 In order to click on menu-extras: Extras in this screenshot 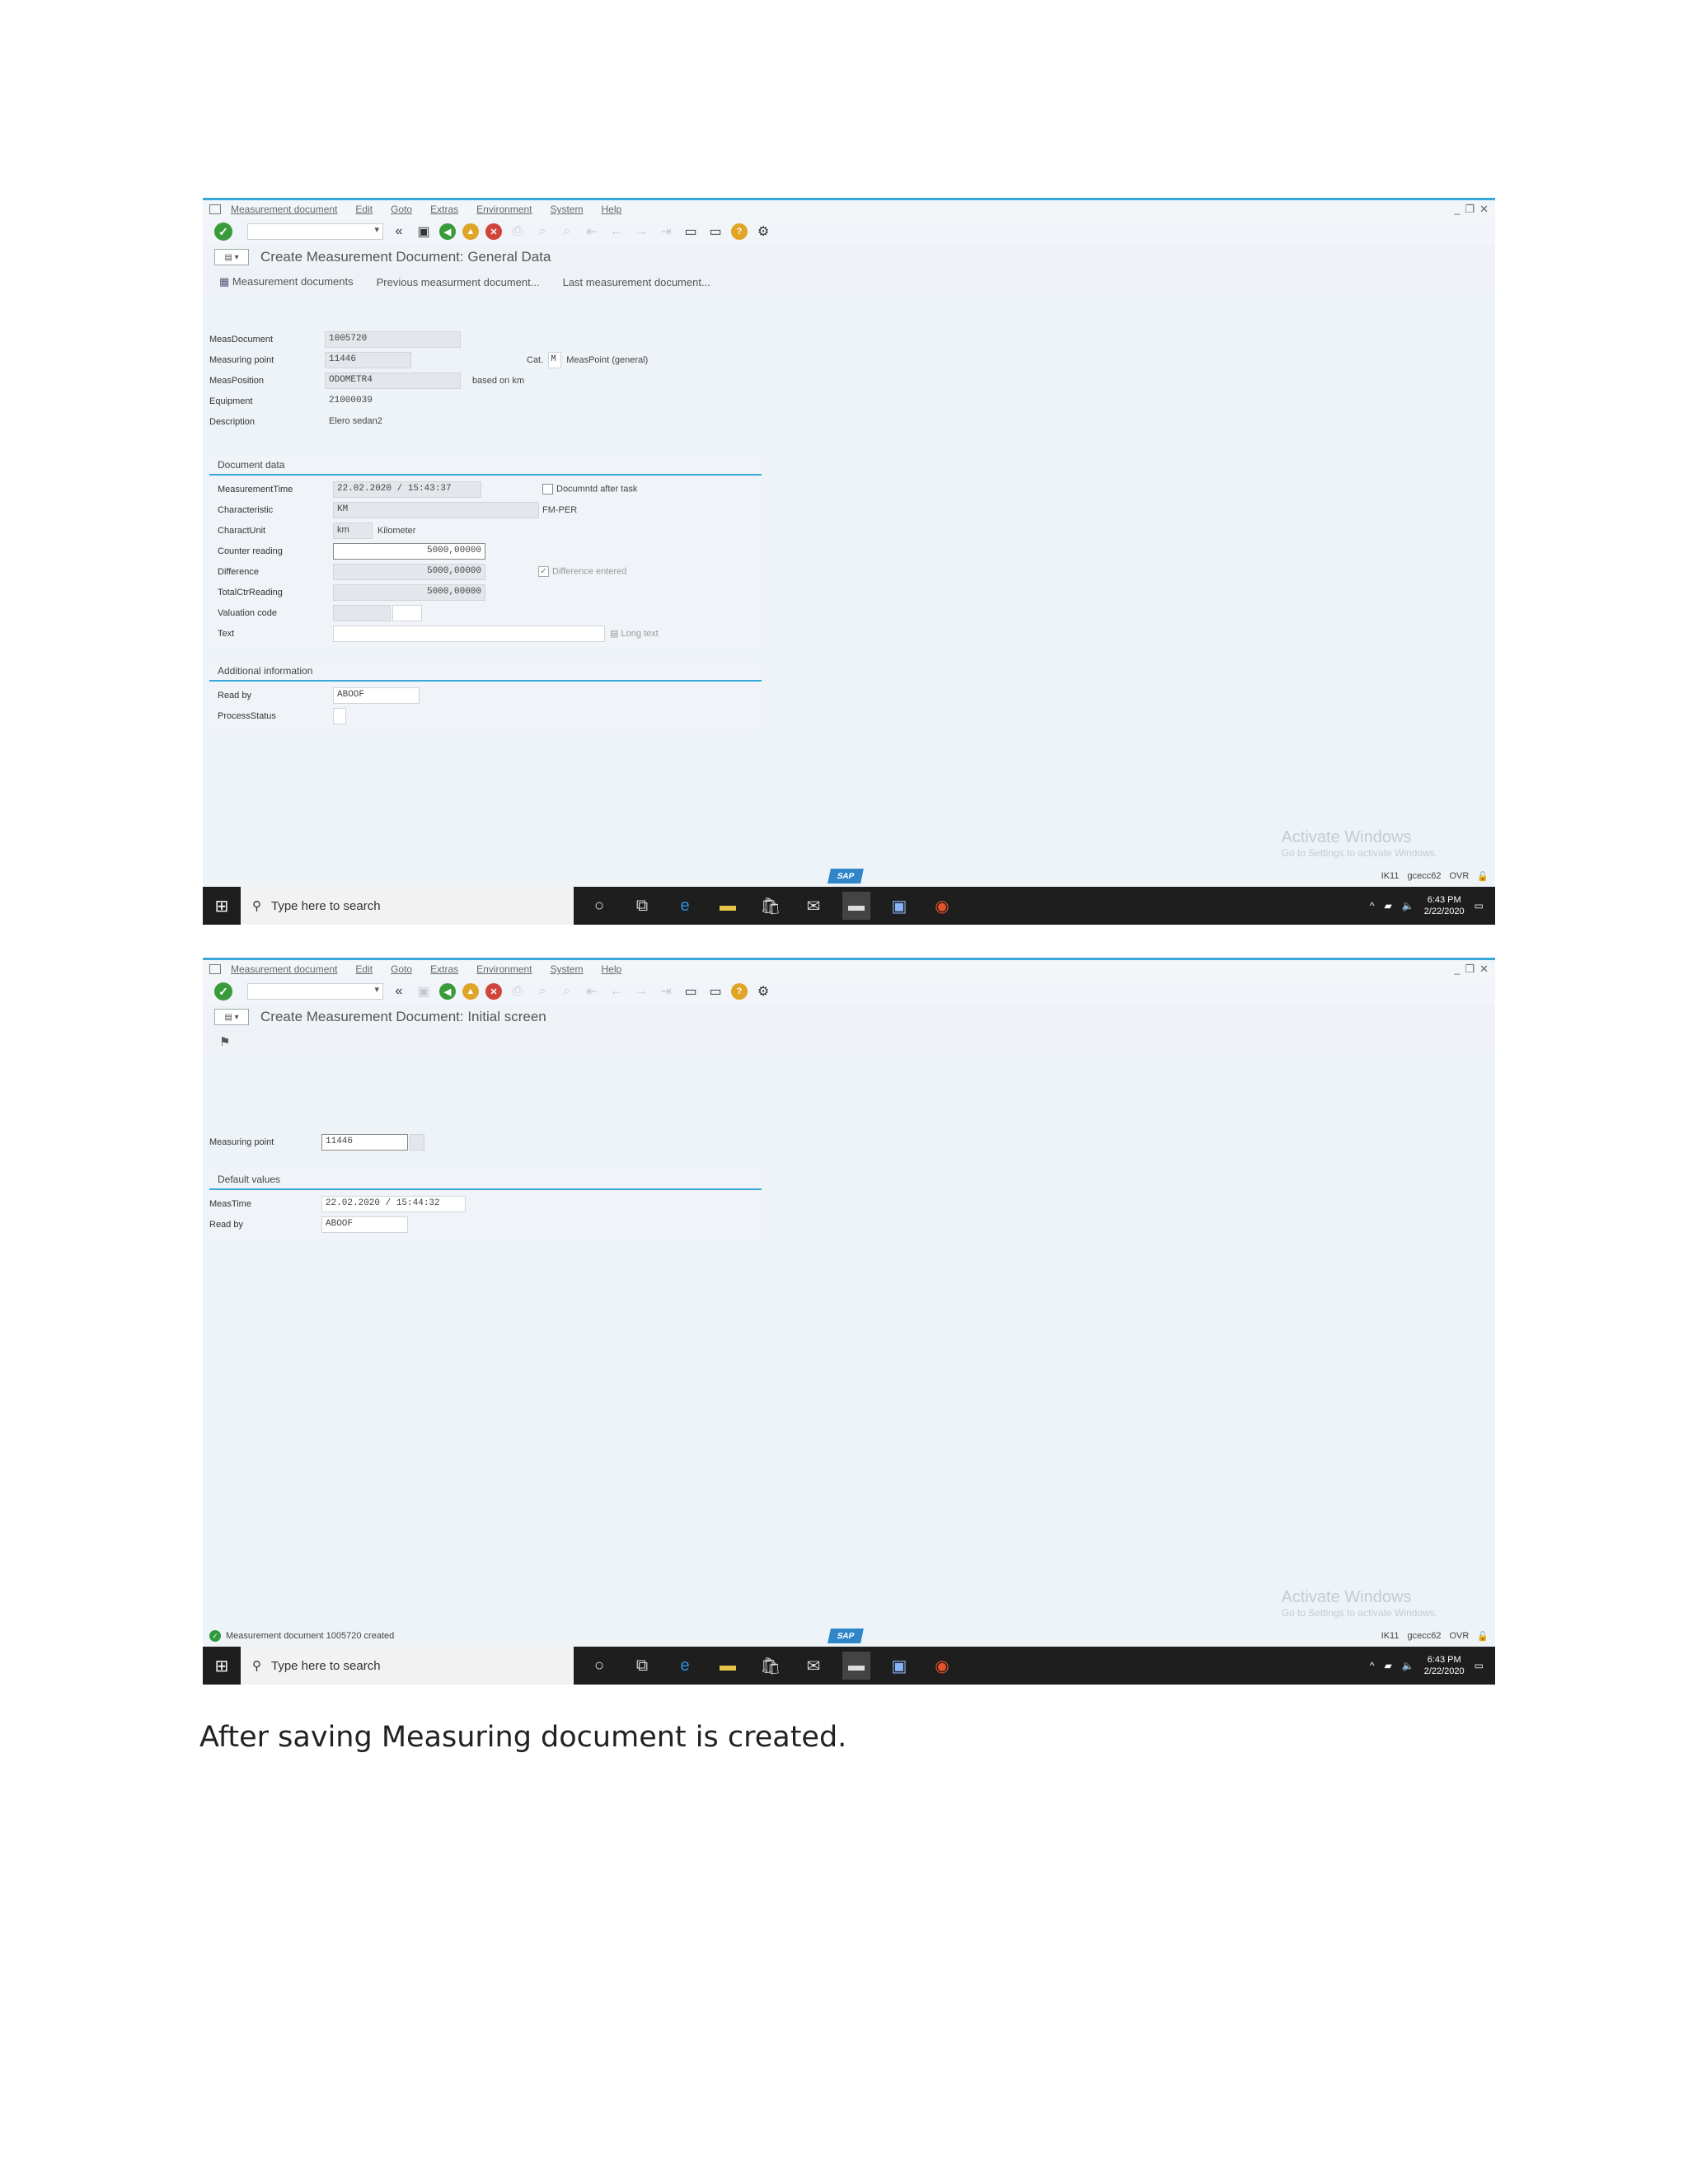, I will do `click(444, 969)`.